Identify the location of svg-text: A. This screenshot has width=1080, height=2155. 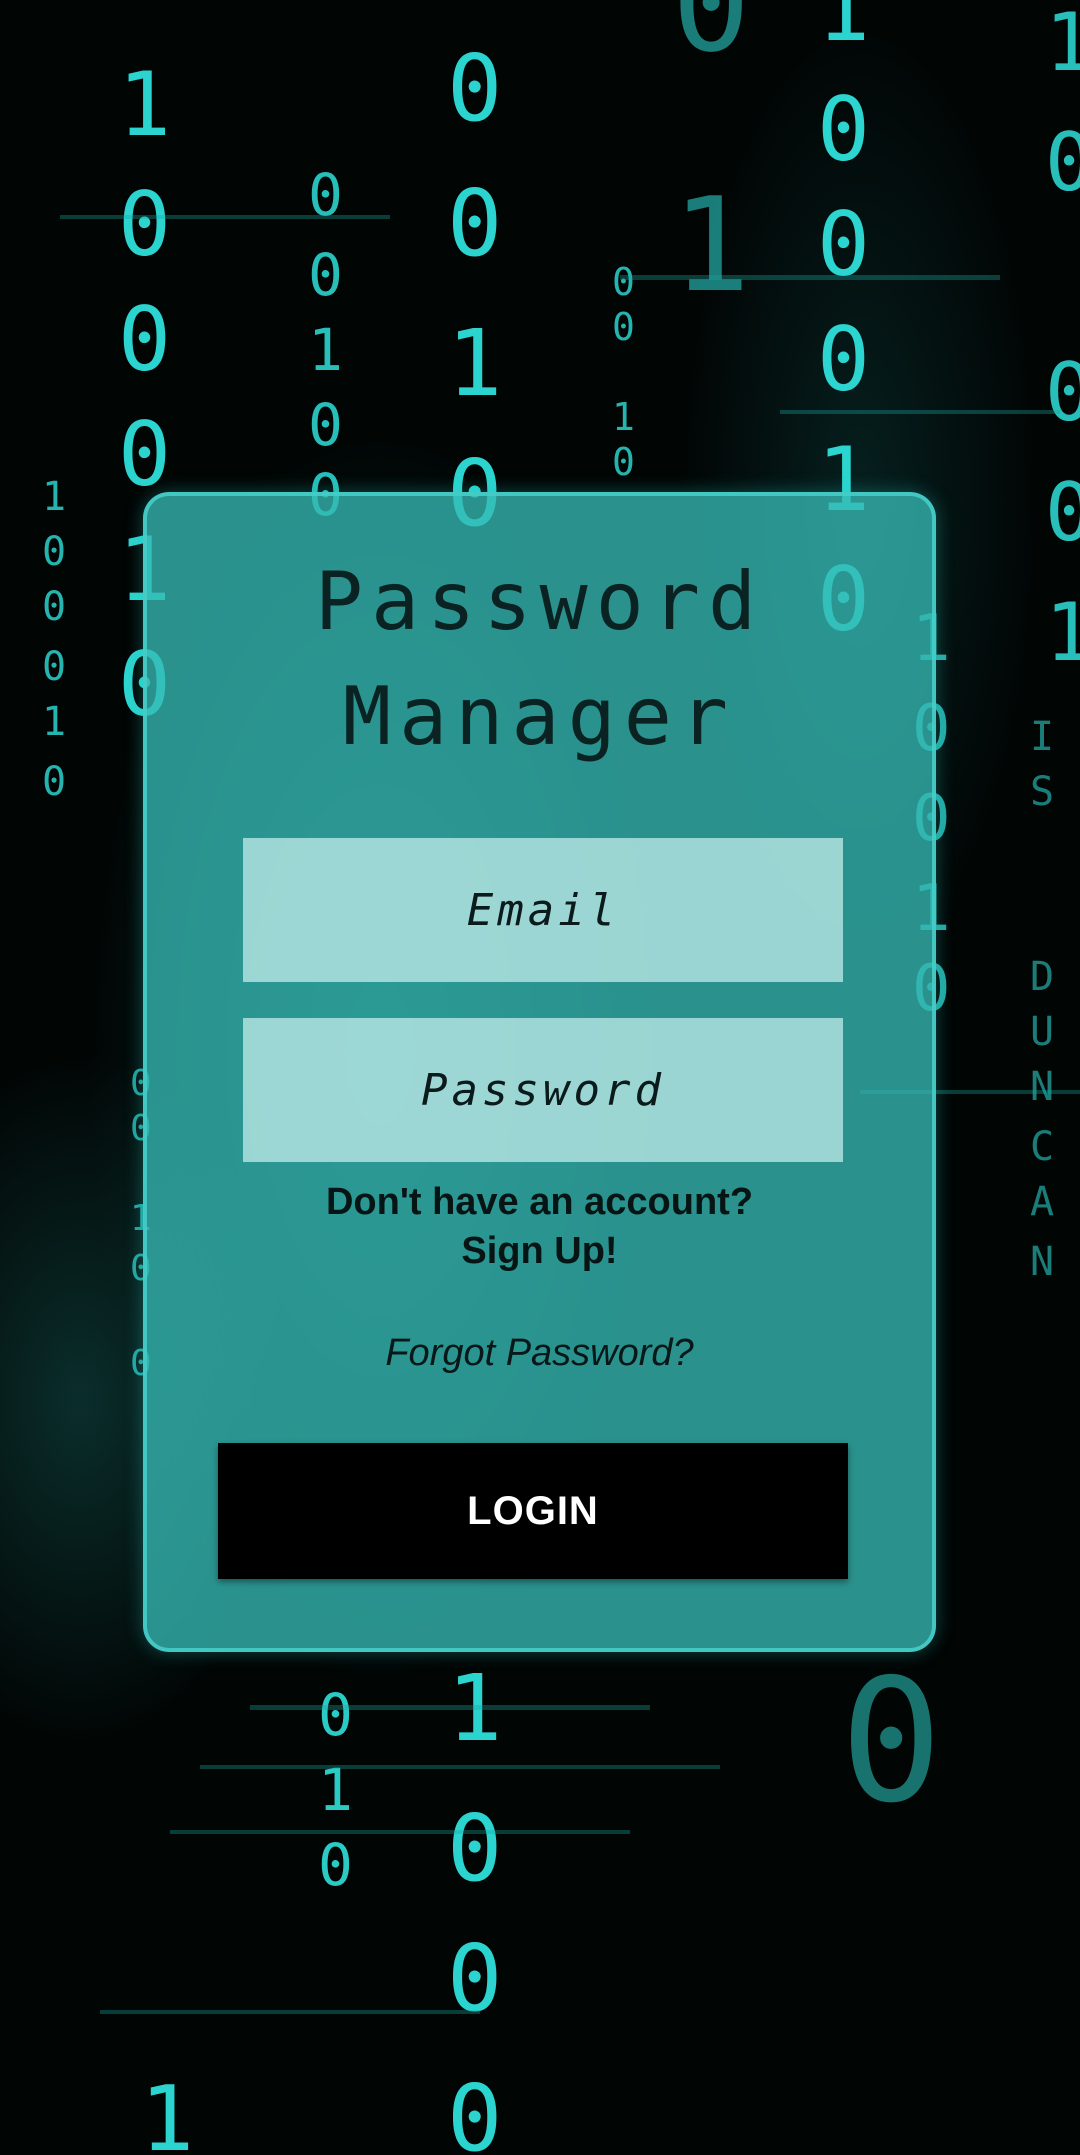
(1042, 1202).